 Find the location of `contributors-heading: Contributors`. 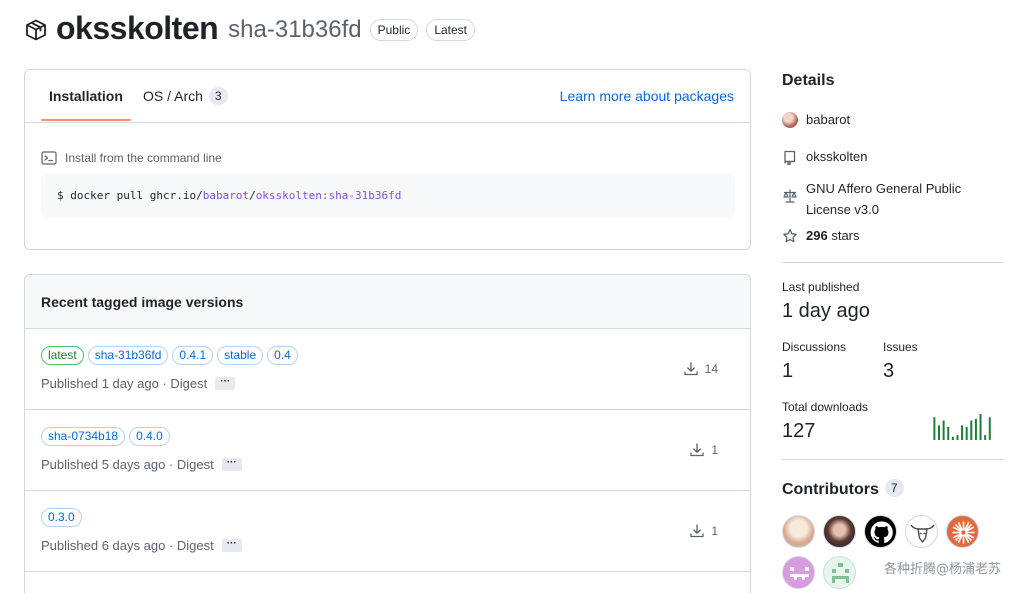

contributors-heading: Contributors is located at coordinates (830, 489).